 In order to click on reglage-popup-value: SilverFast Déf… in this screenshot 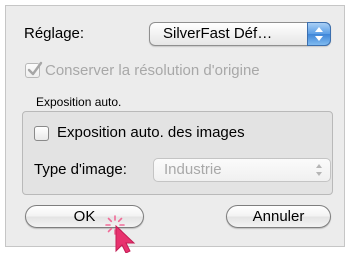, I will do `click(218, 33)`.